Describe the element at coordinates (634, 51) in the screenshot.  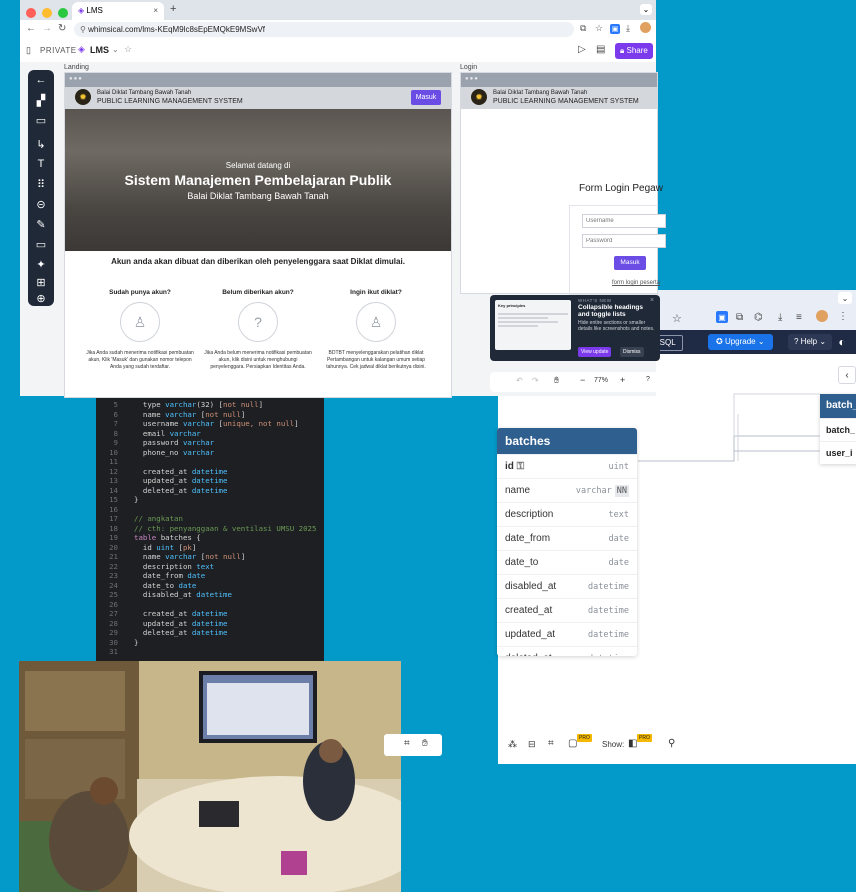
I see `share-button: 🔒︎ Share` at that location.